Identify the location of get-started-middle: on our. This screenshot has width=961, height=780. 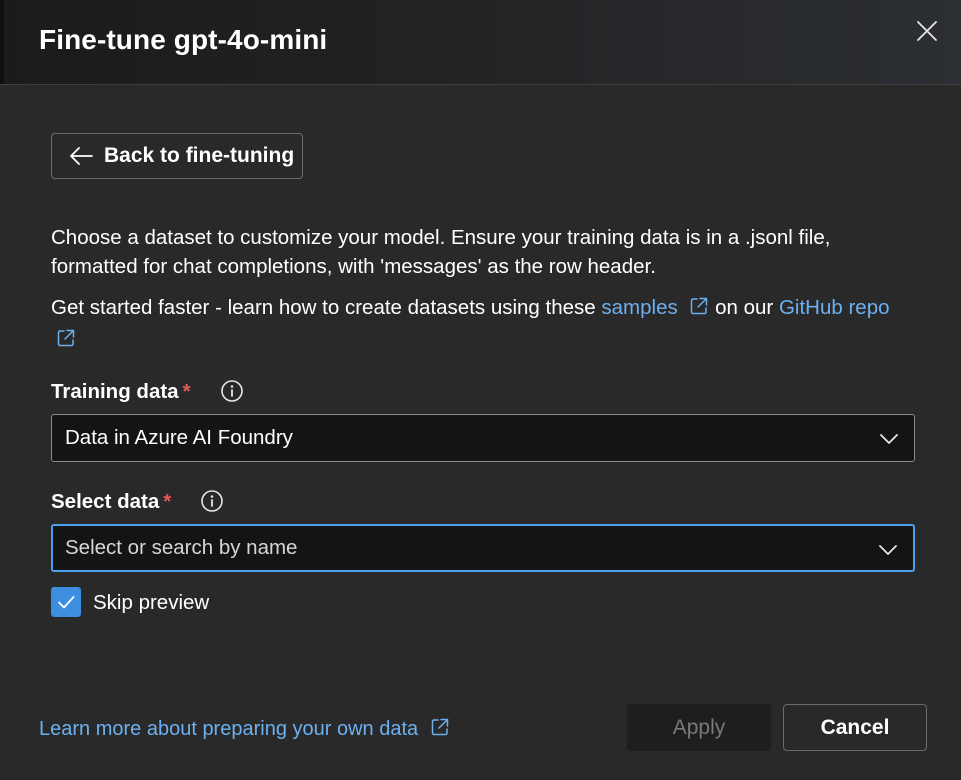
(744, 307).